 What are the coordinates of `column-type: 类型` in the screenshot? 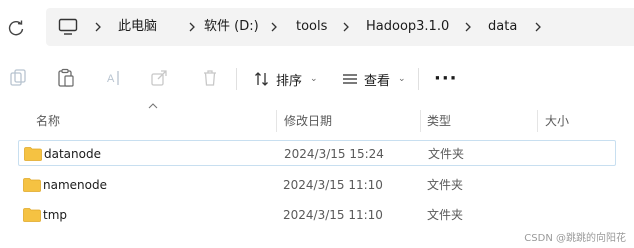 It's located at (439, 121).